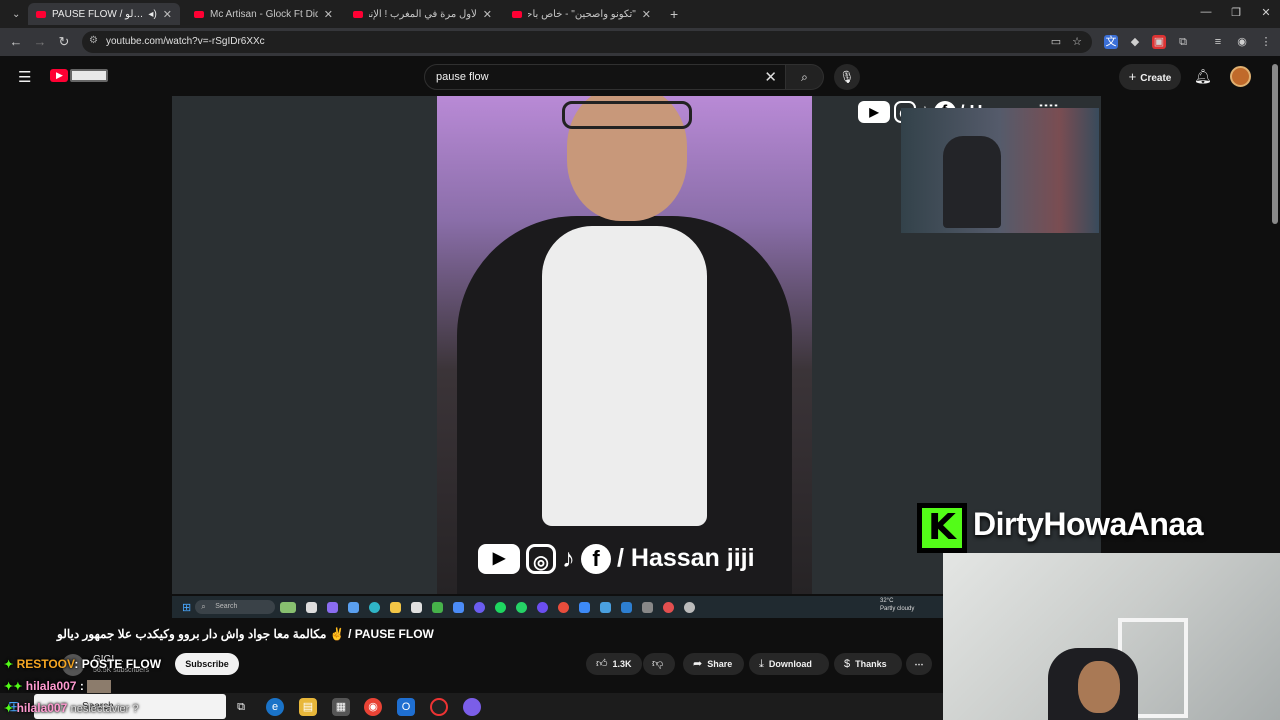 This screenshot has height=720, width=1280. Describe the element at coordinates (263, 14) in the screenshot. I see `tab-mc-artisan: Mc Artisan - Glock Ft Didine Ca ✕` at that location.